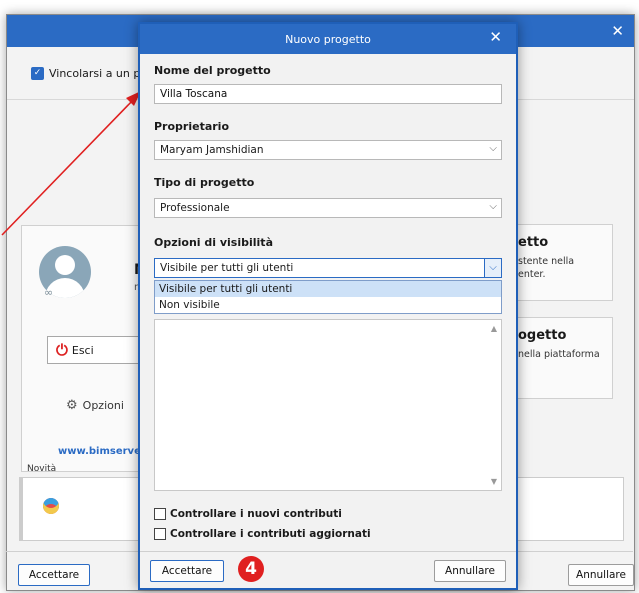 The width and height of the screenshot is (639, 593). What do you see at coordinates (51, 506) in the screenshot?
I see `chat-bubble-icon` at bounding box center [51, 506].